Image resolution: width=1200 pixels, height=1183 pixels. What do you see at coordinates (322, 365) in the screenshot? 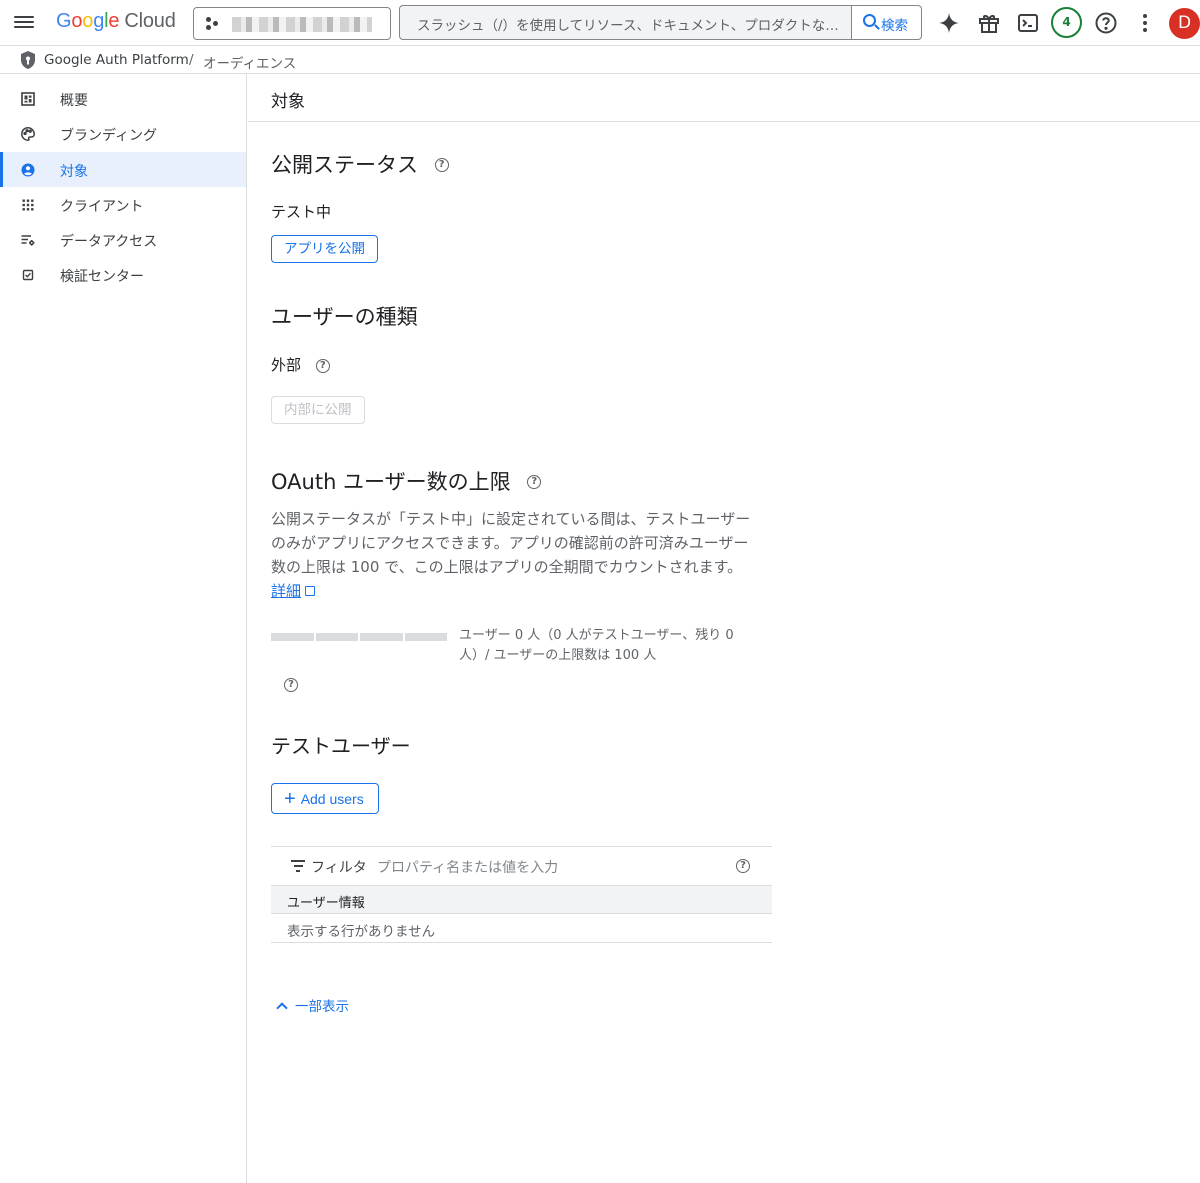
I see `user-type-help-icon: ?` at bounding box center [322, 365].